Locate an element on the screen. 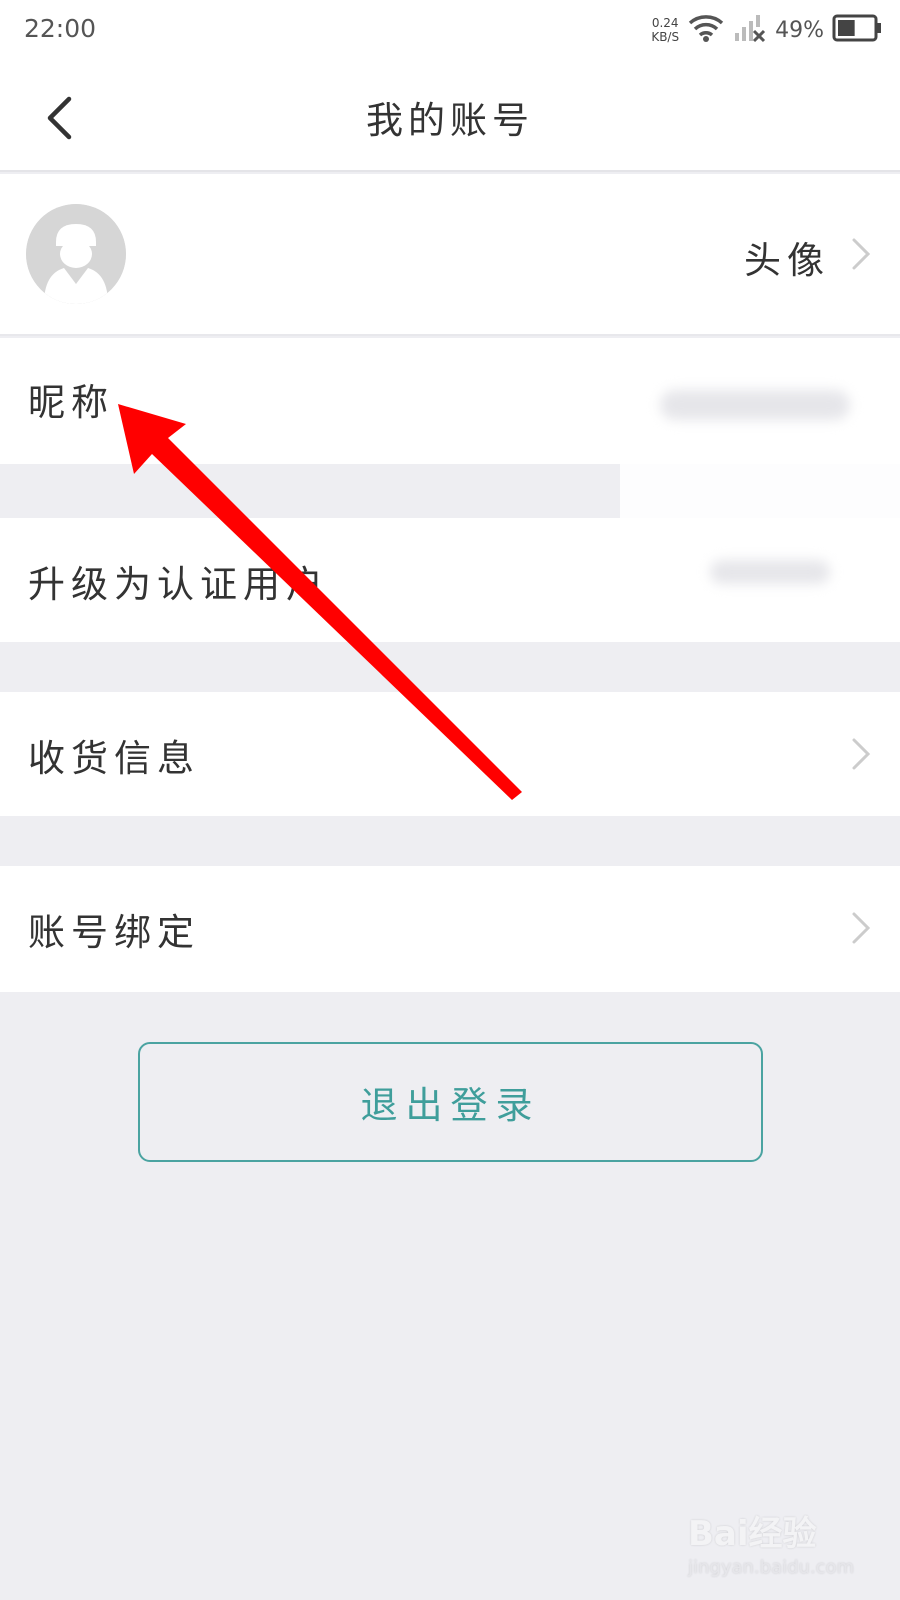 This screenshot has width=900, height=1600. shipping-info-row: 收货信息 is located at coordinates (450, 754).